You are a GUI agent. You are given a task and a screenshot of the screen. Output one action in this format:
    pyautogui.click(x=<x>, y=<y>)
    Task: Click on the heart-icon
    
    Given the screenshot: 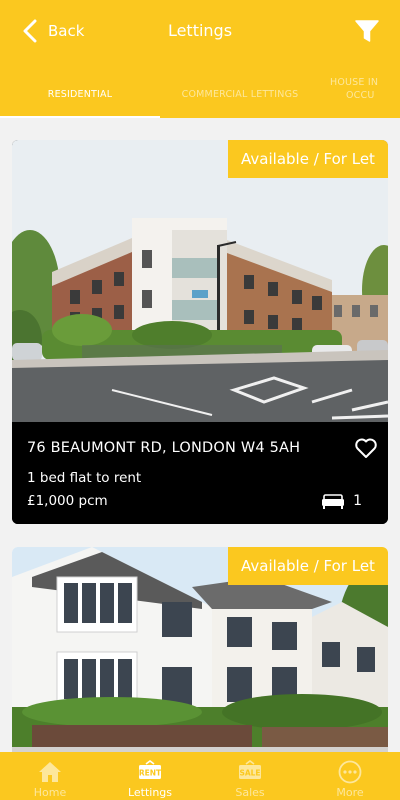 What is the action you would take?
    pyautogui.click(x=366, y=448)
    